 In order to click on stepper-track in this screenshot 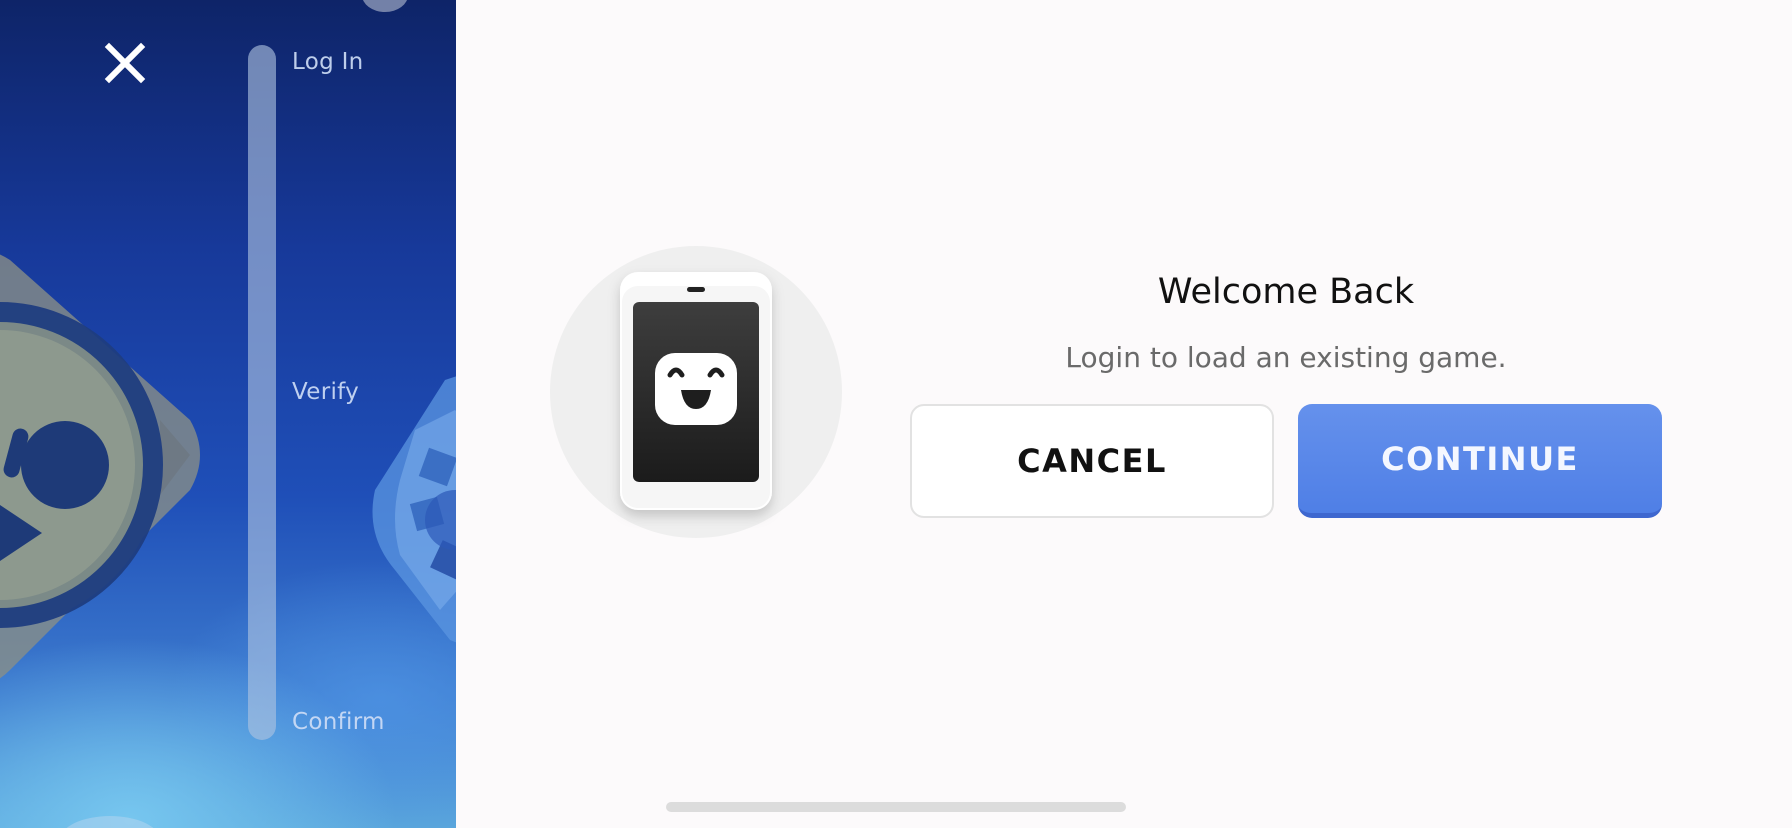, I will do `click(262, 392)`.